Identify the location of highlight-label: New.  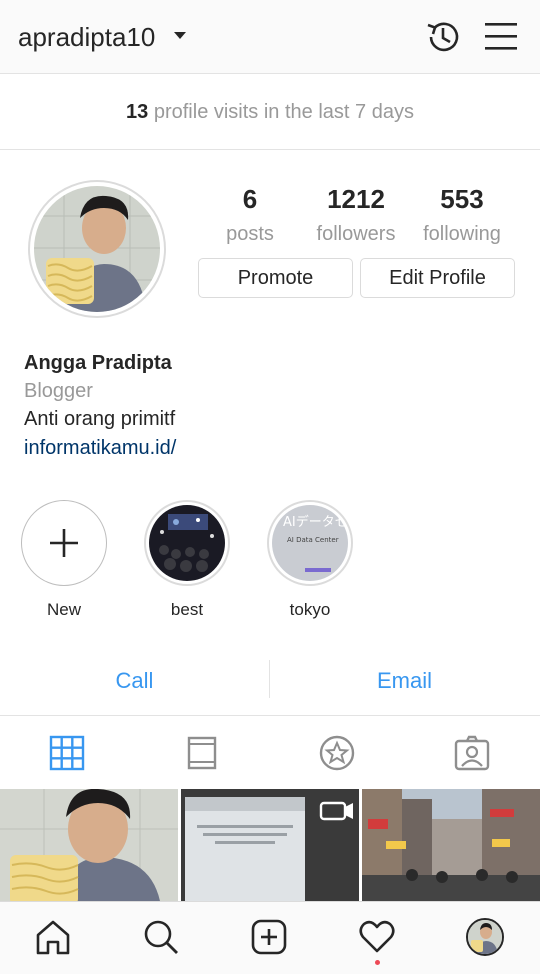
(63, 609).